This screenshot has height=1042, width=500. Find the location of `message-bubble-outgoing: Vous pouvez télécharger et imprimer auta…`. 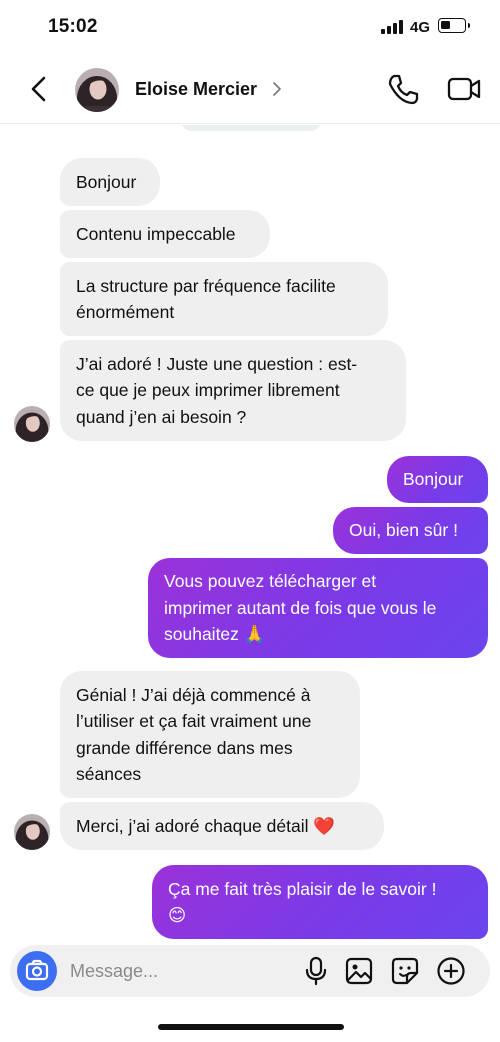

message-bubble-outgoing: Vous pouvez télécharger et imprimer auta… is located at coordinates (318, 608).